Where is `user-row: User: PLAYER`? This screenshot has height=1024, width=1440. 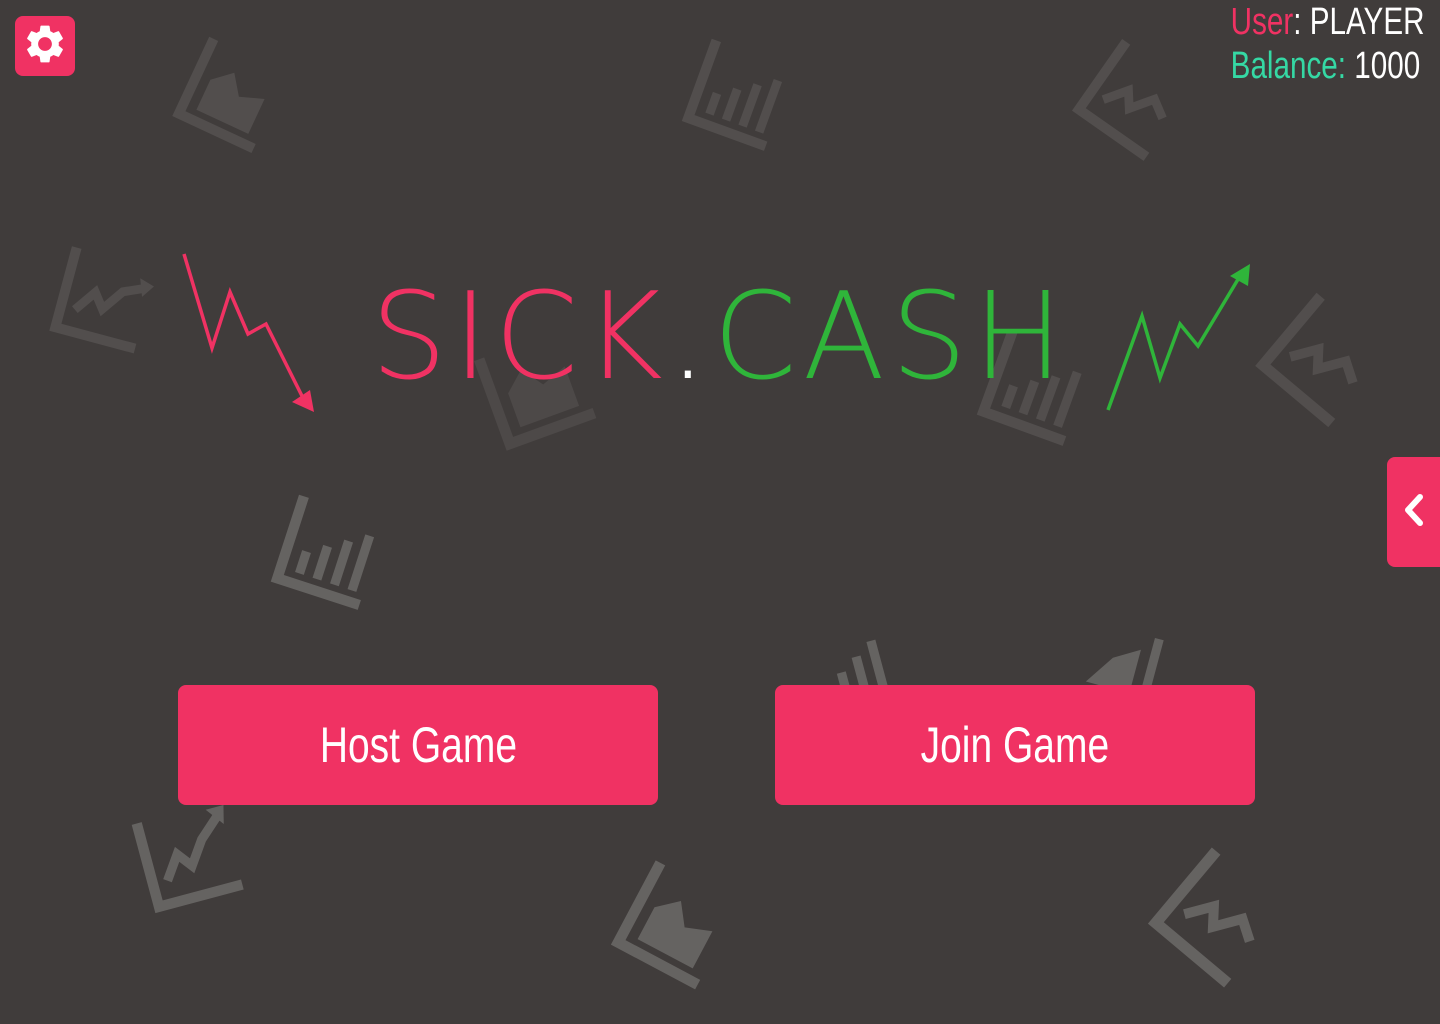 user-row: User: PLAYER is located at coordinates (1327, 22).